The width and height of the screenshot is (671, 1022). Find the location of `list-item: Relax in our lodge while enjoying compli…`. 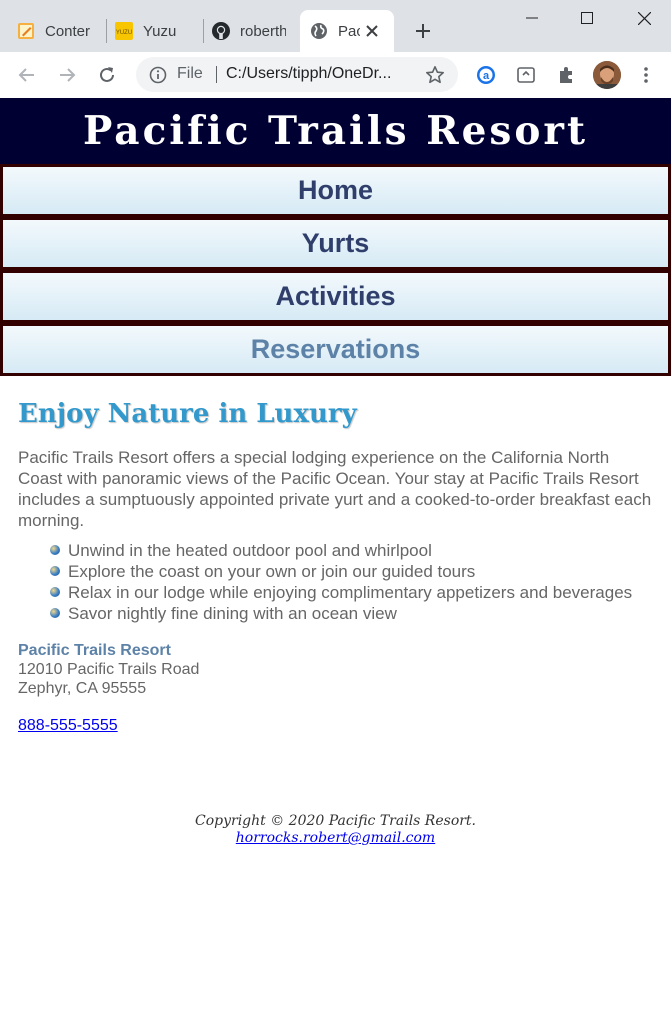

list-item: Relax in our lodge while enjoying compli… is located at coordinates (354, 592).